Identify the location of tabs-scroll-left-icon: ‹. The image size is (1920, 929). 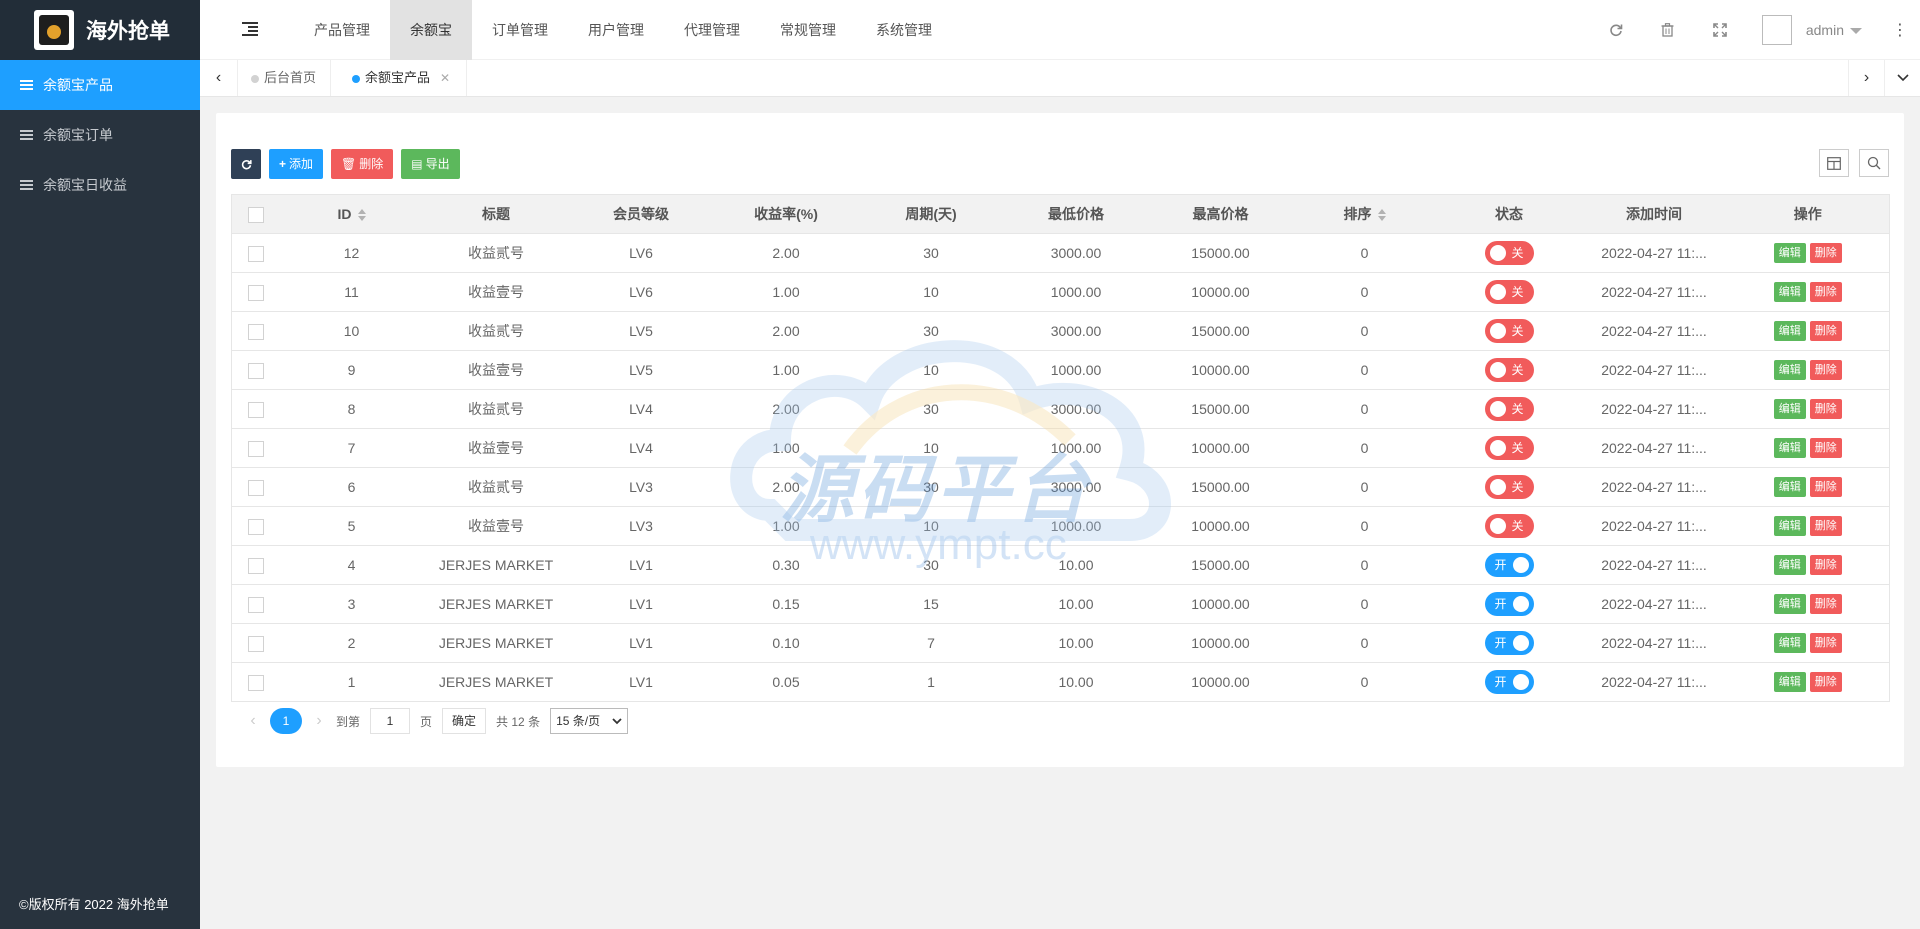
(219, 78).